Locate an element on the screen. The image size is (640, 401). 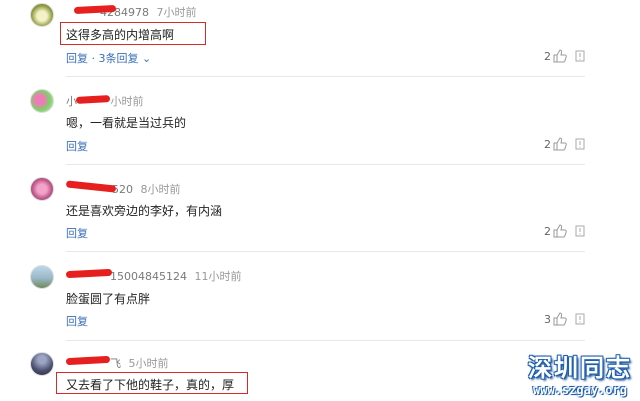
view-replies-link: · 3条回复 is located at coordinates (115, 58).